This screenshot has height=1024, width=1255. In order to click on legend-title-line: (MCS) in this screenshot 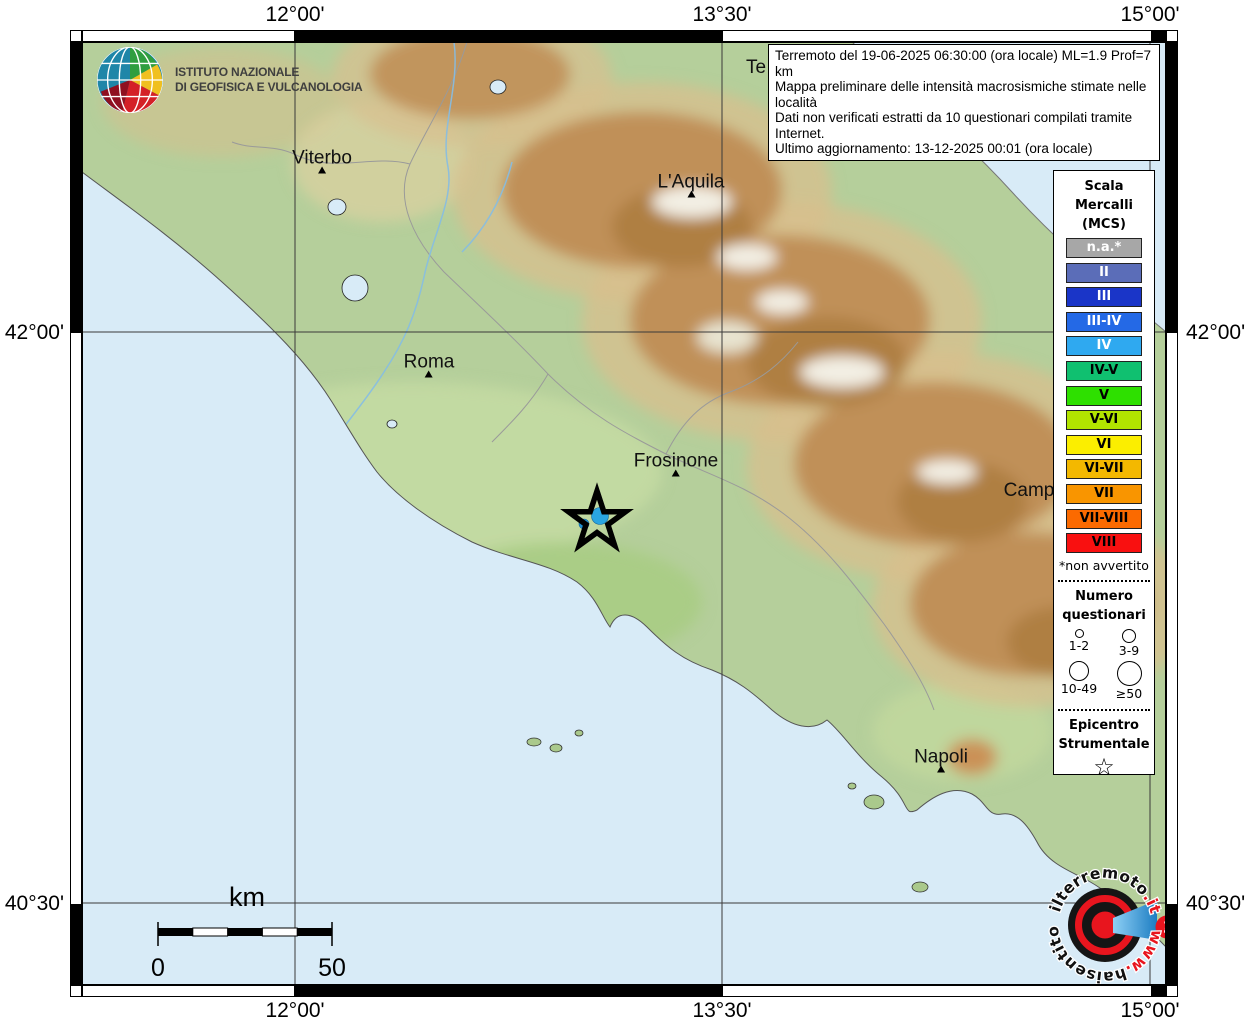, I will do `click(1104, 224)`.